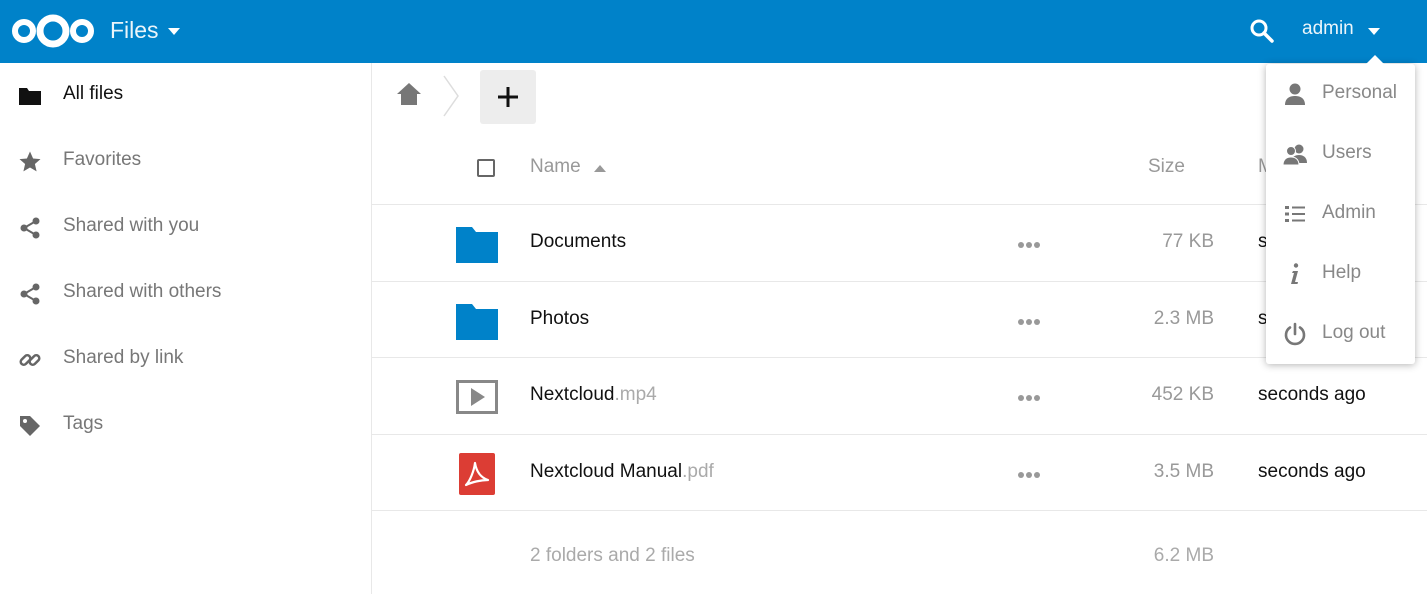 This screenshot has height=594, width=1427. What do you see at coordinates (142, 291) in the screenshot?
I see `sidebar-item-label: Shared with others` at bounding box center [142, 291].